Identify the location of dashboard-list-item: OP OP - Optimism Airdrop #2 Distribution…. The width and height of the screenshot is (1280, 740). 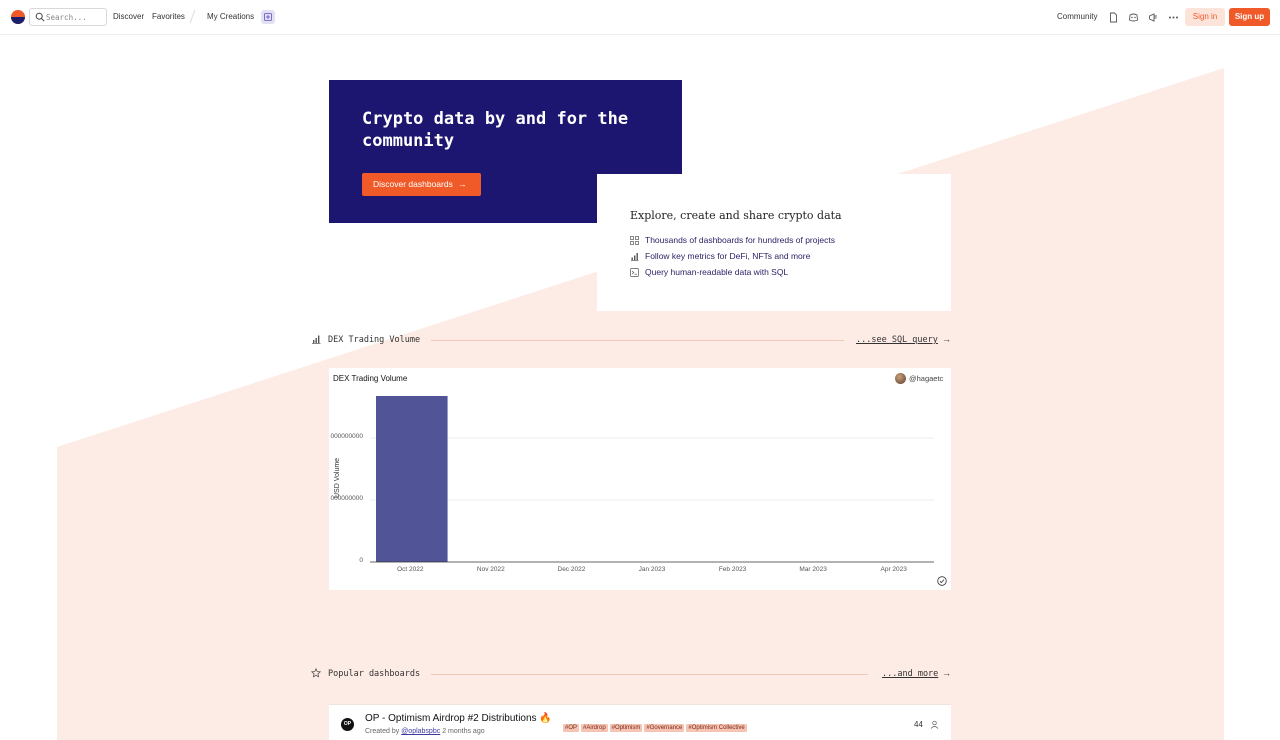
(640, 722).